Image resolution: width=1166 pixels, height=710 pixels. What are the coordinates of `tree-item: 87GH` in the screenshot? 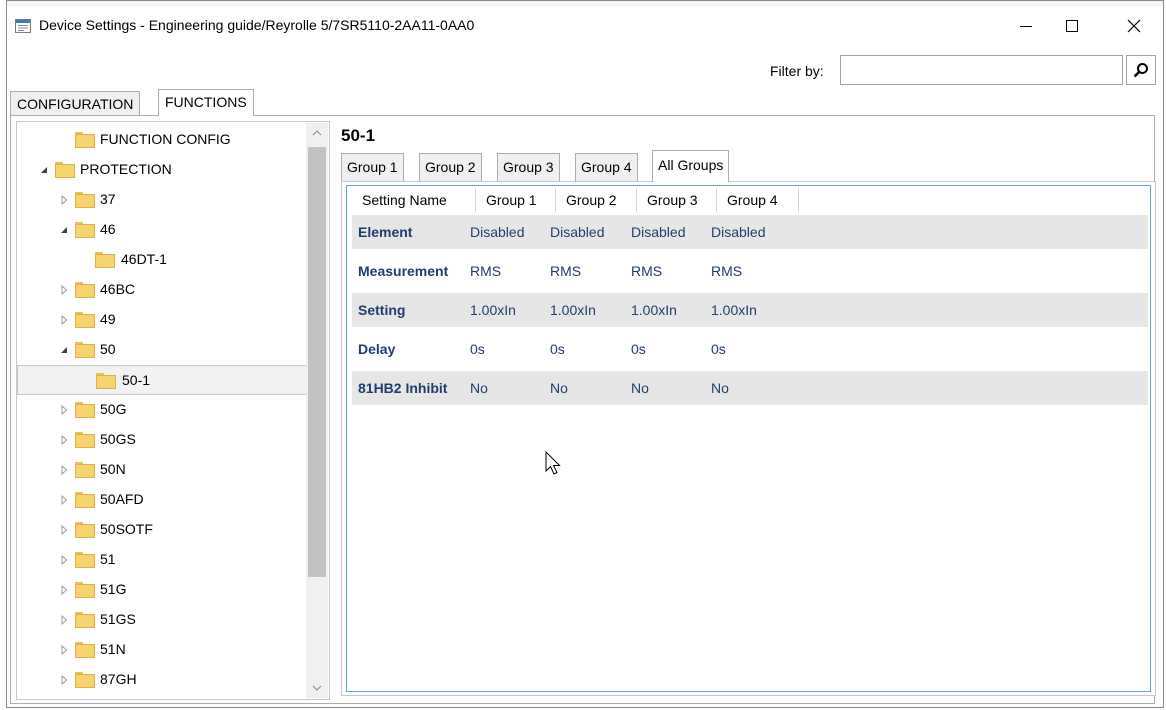 It's located at (162, 680).